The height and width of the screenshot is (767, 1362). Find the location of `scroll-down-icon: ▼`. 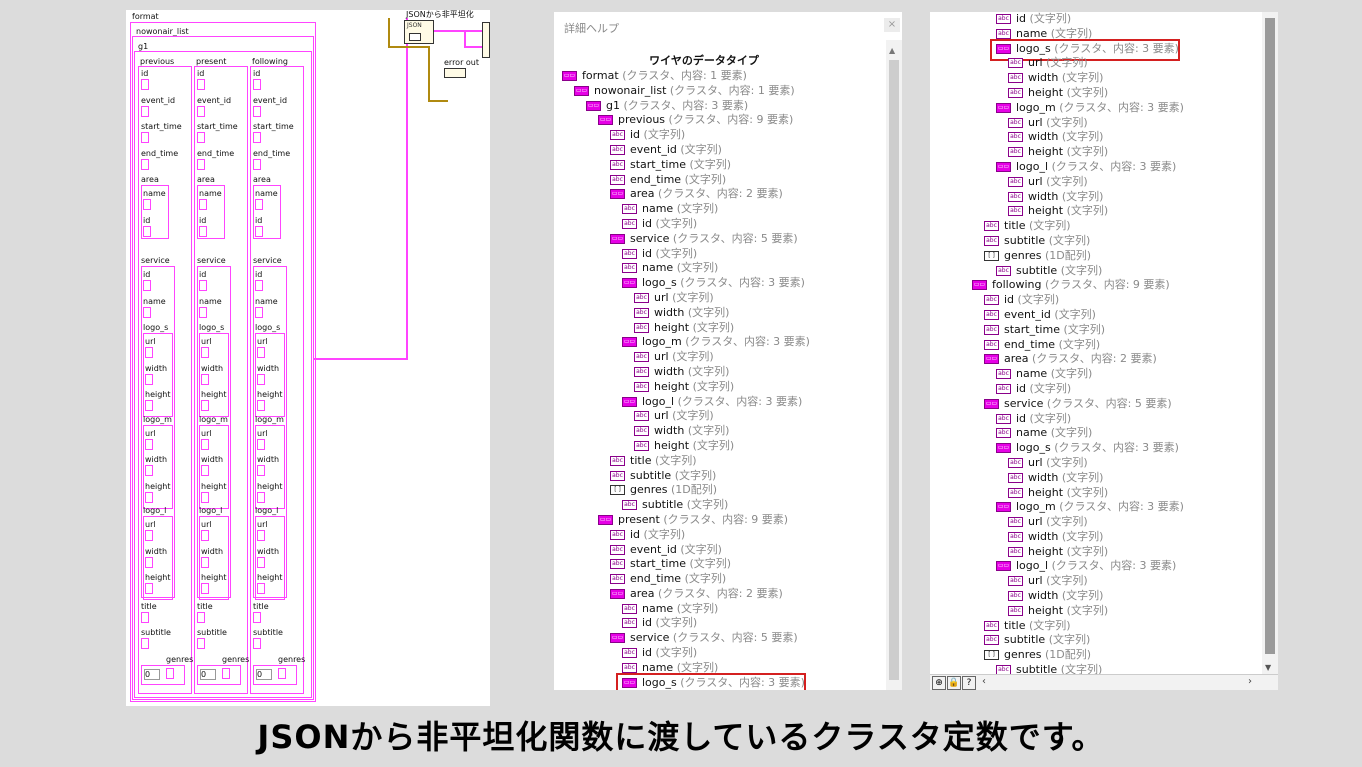

scroll-down-icon: ▼ is located at coordinates (1268, 667).